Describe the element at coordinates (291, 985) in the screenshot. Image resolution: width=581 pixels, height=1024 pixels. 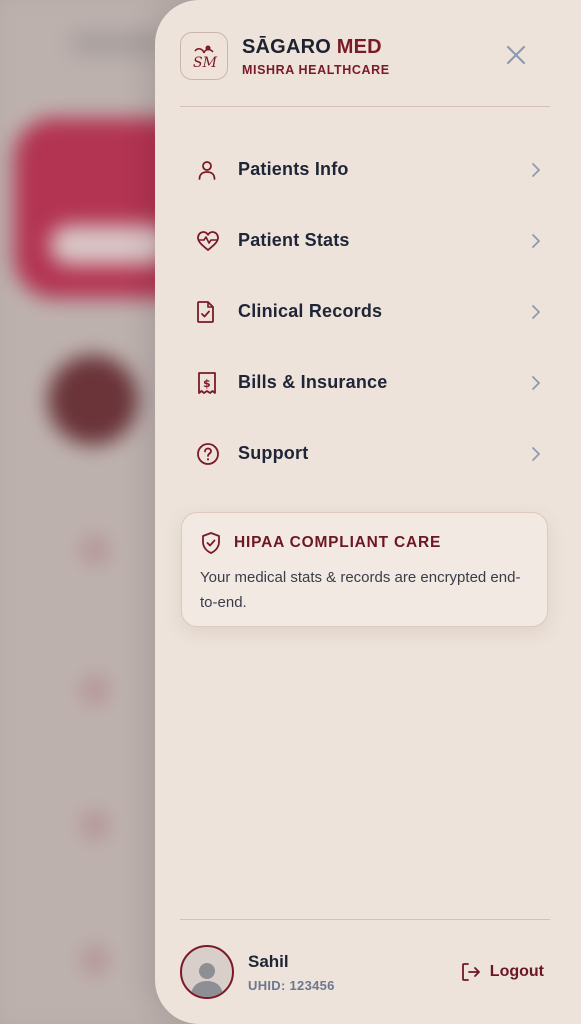
I see `user-uhid: UHID: 123456` at that location.